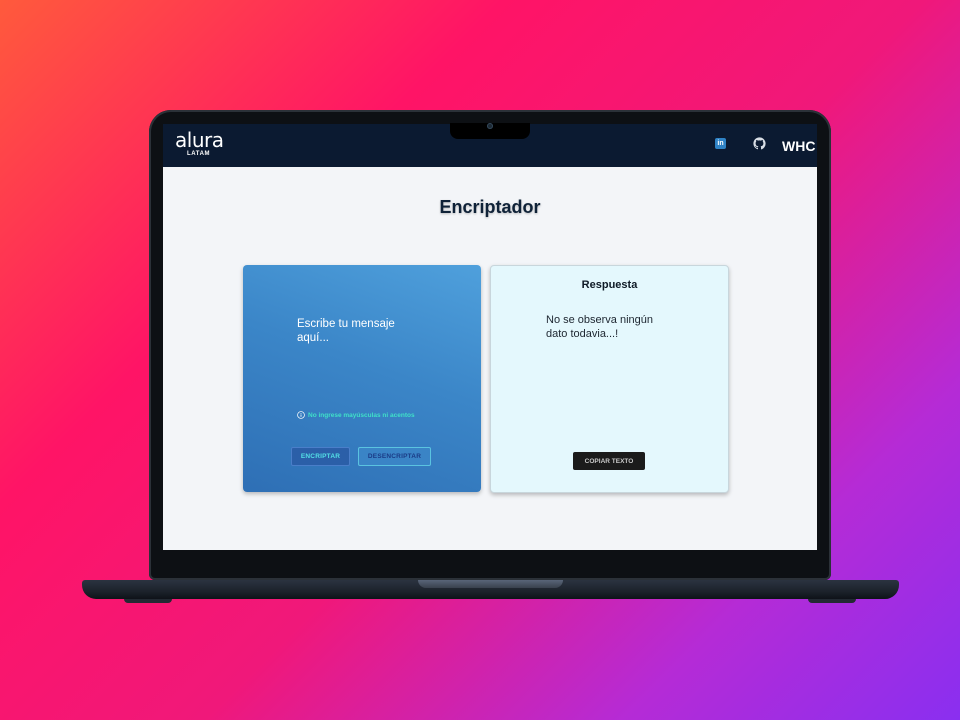  What do you see at coordinates (759, 143) in the screenshot?
I see `github-icon` at bounding box center [759, 143].